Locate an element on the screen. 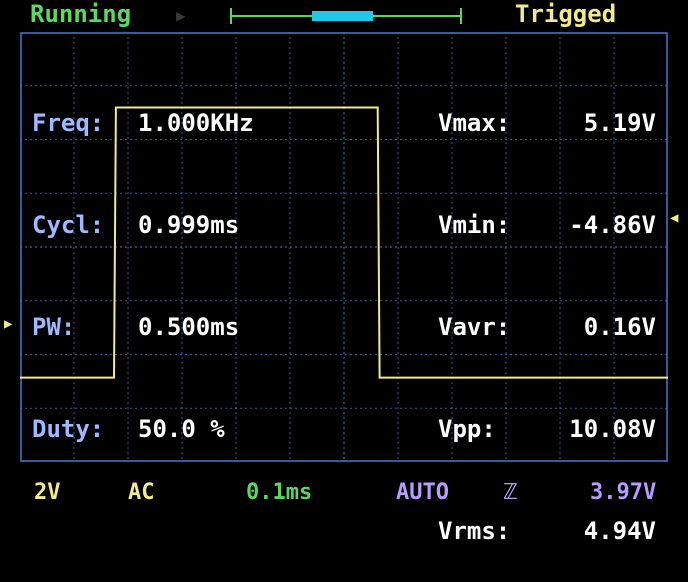 The image size is (688, 582). vavr-row: Vavr: 0.16V is located at coordinates (547, 327).